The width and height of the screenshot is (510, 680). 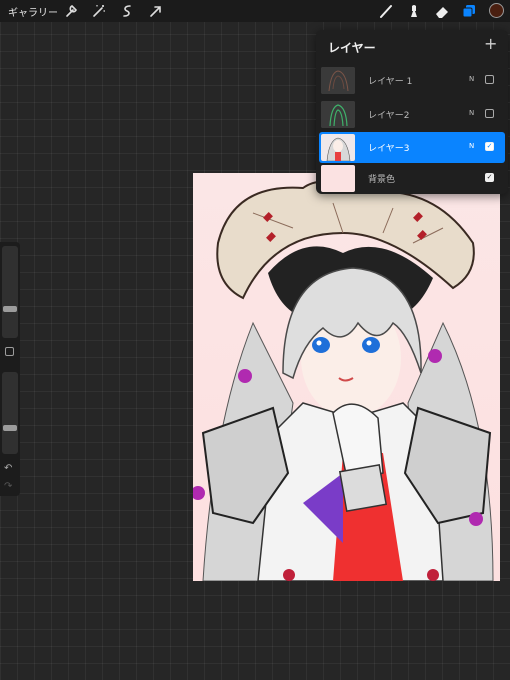 What do you see at coordinates (71, 11) in the screenshot?
I see `wrench-icon` at bounding box center [71, 11].